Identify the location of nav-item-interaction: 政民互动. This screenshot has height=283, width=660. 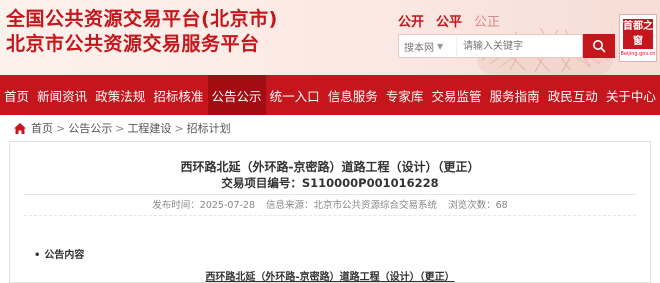
(573, 95).